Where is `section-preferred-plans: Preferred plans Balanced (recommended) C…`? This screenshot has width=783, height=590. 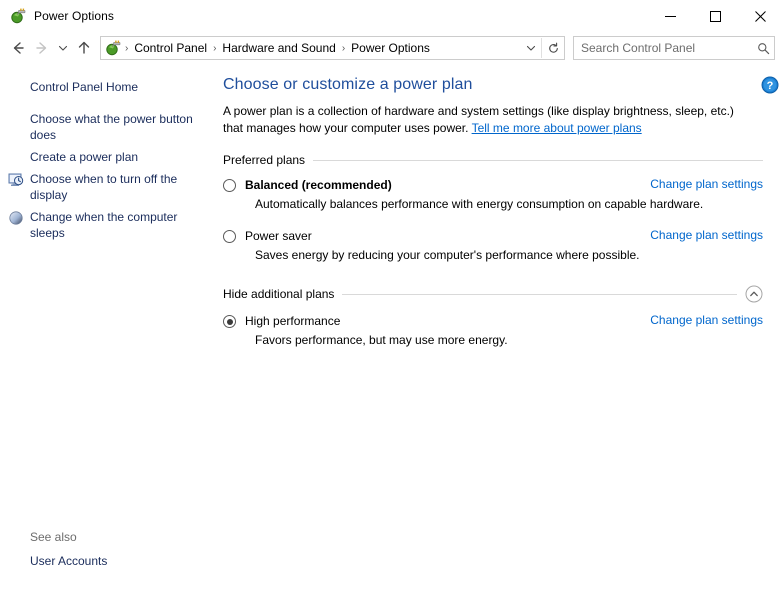 section-preferred-plans: Preferred plans Balanced (recommended) C… is located at coordinates (493, 208).